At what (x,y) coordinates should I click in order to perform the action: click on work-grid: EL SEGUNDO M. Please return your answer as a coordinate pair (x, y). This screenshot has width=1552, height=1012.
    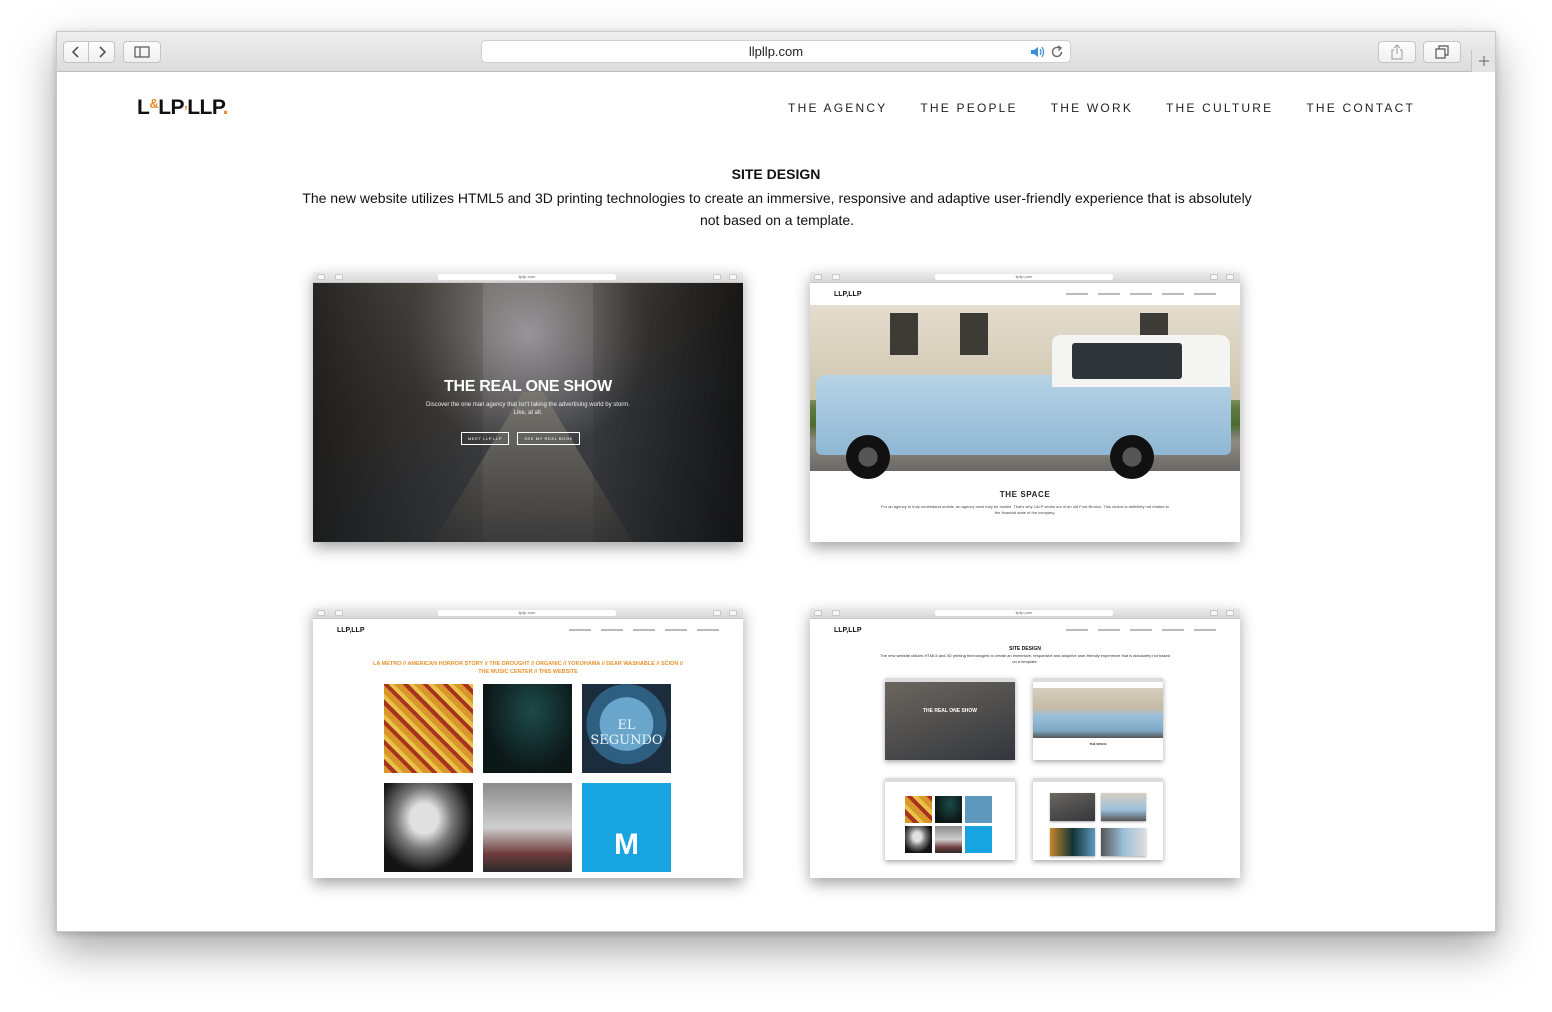
    Looking at the image, I should click on (527, 778).